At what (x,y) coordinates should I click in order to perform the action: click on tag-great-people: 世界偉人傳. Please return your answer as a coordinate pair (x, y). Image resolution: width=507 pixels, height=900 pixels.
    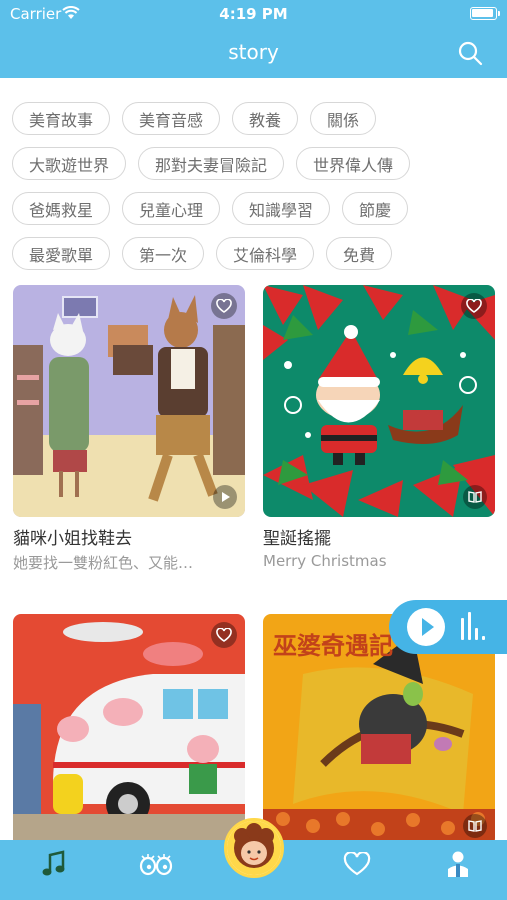
    Looking at the image, I should click on (353, 163).